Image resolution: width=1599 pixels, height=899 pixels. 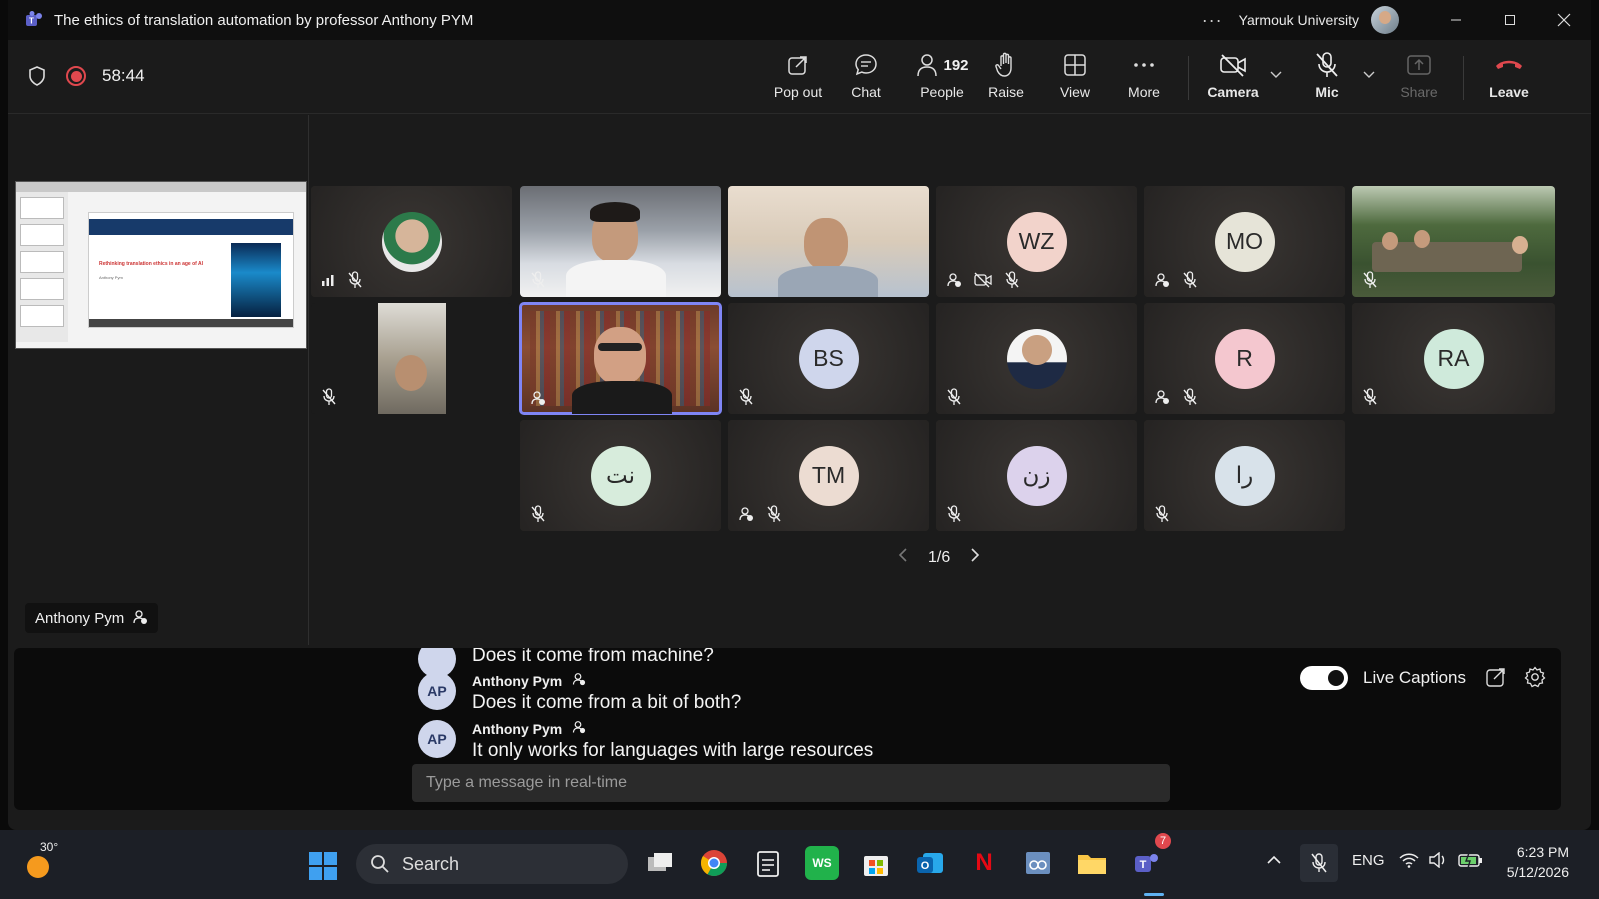 I want to click on signal-strength-icon, so click(x=328, y=280).